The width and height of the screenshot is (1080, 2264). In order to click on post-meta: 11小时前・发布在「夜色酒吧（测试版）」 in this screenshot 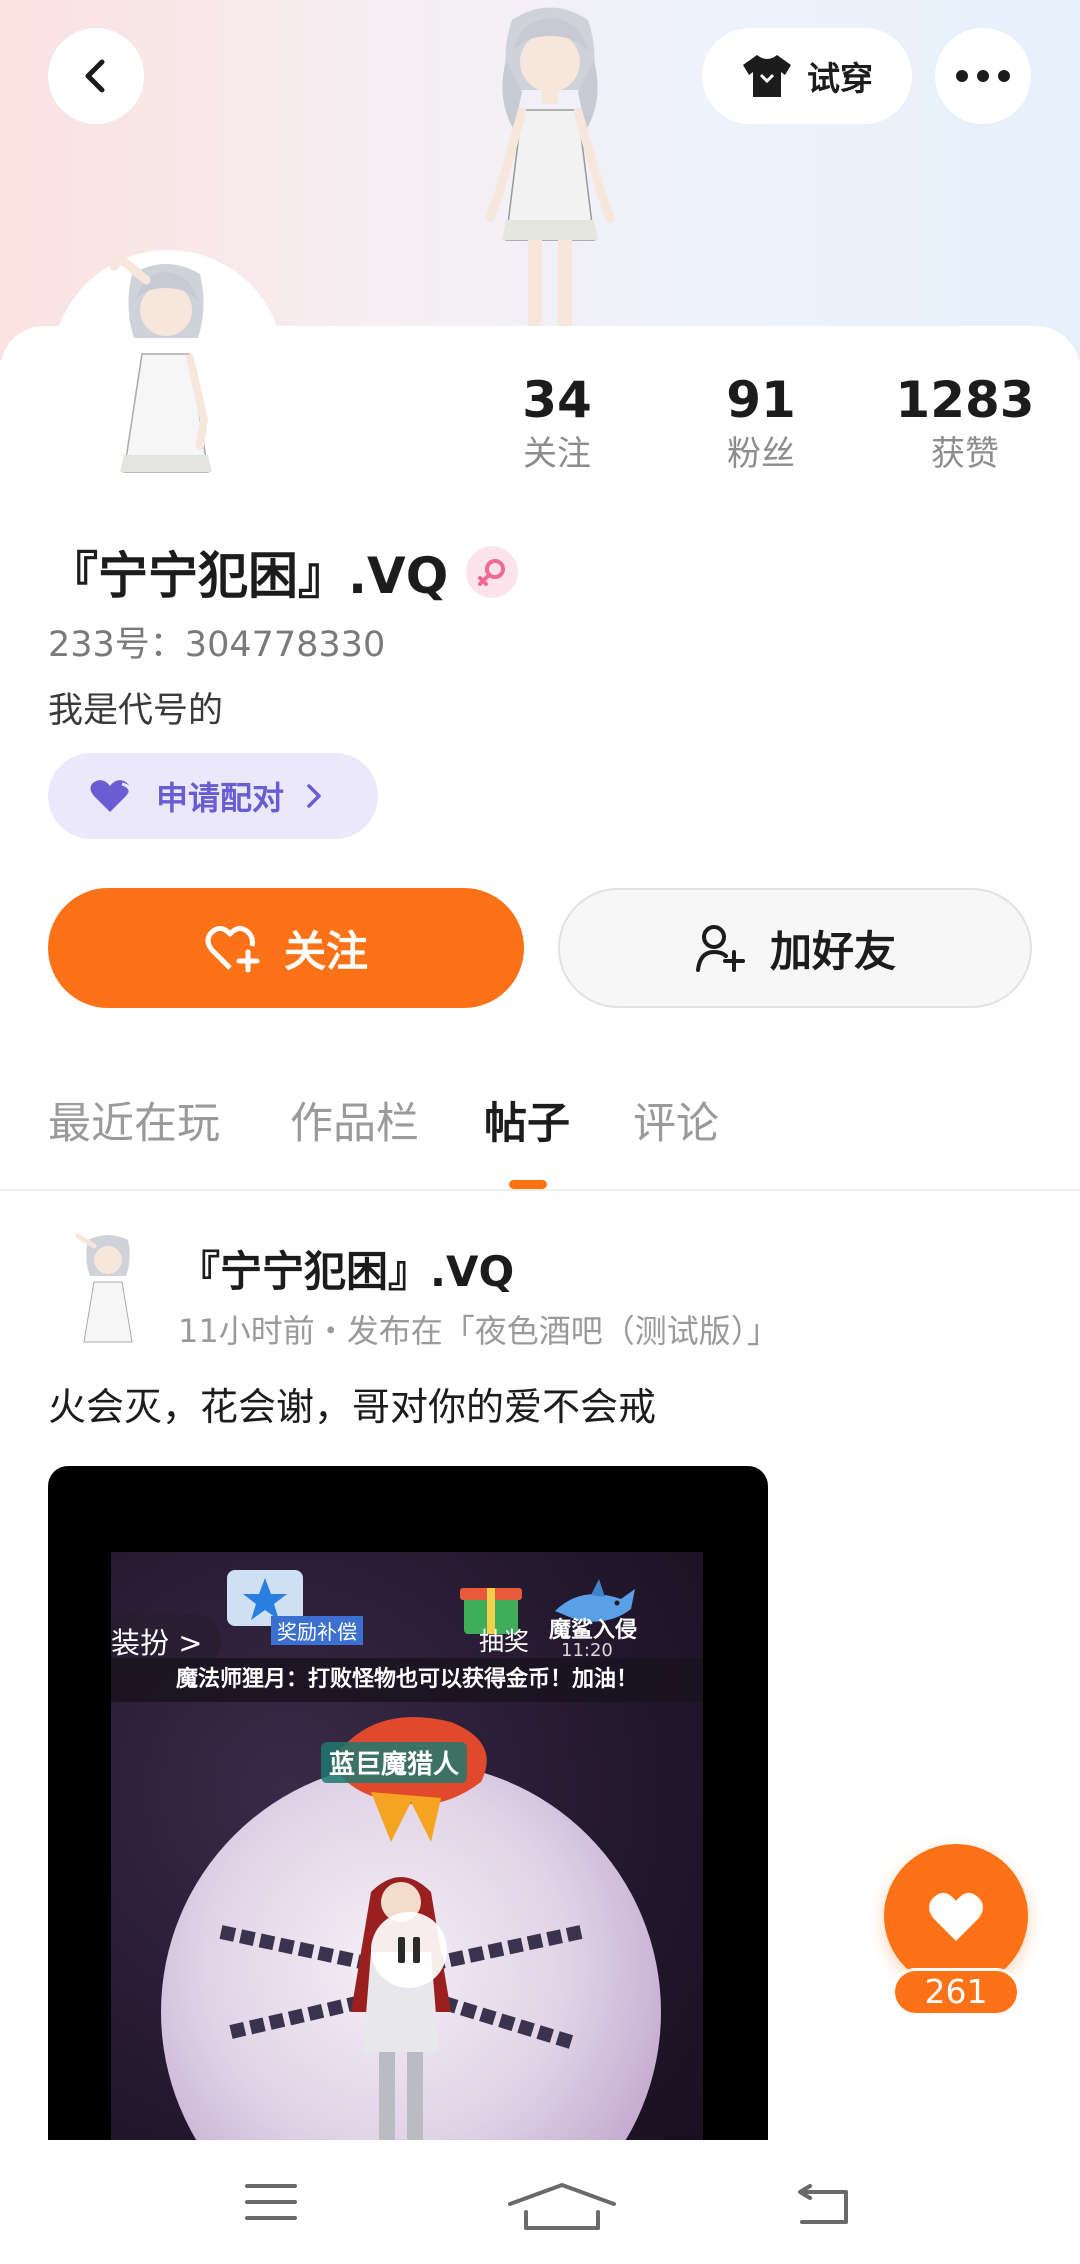, I will do `click(478, 1329)`.